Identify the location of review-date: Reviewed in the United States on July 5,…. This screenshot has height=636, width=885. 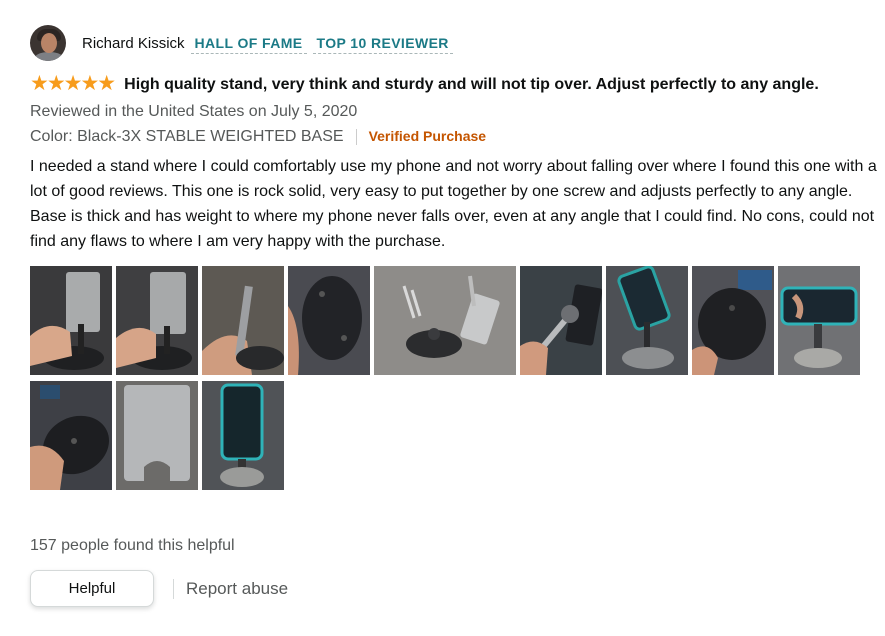
(194, 111).